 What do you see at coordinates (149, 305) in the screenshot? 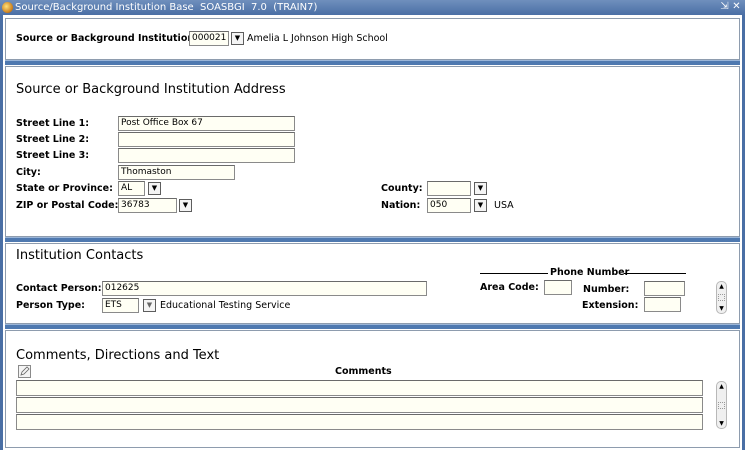
I see `person-type-dropdown-icon: ▼` at bounding box center [149, 305].